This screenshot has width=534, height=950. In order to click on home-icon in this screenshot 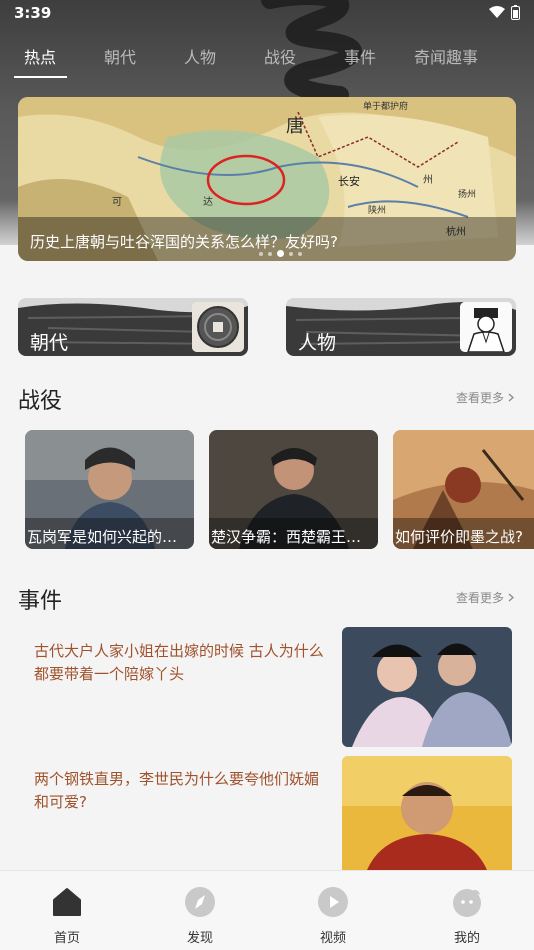, I will do `click(67, 902)`.